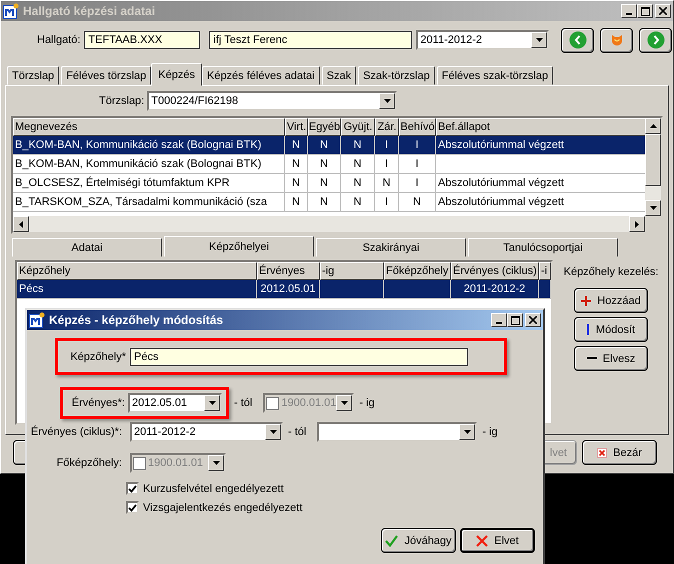 This screenshot has height=564, width=674. What do you see at coordinates (149, 127) in the screenshot?
I see `column-header: Megnevezés` at bounding box center [149, 127].